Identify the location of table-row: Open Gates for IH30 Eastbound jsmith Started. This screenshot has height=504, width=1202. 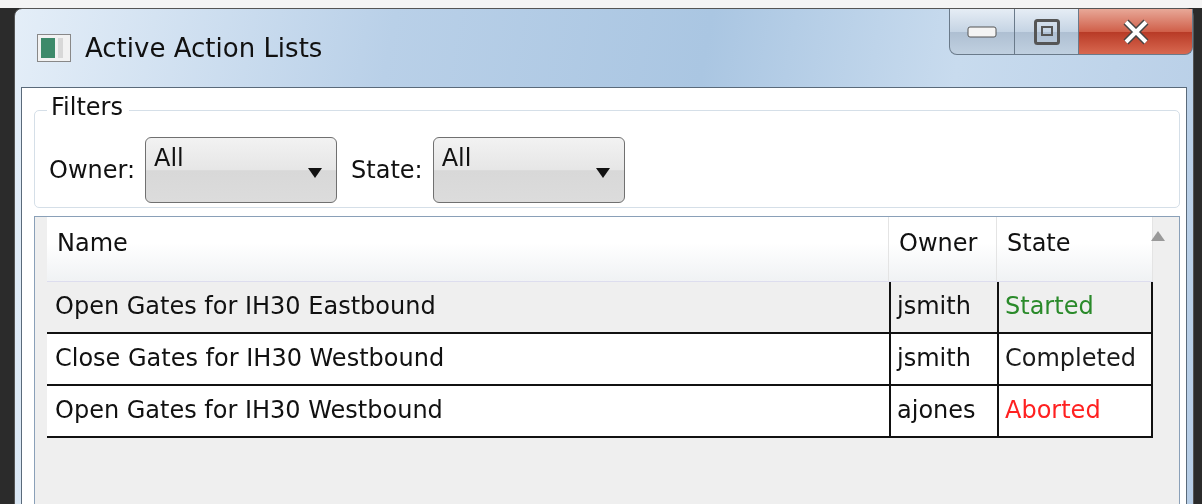
(600, 308).